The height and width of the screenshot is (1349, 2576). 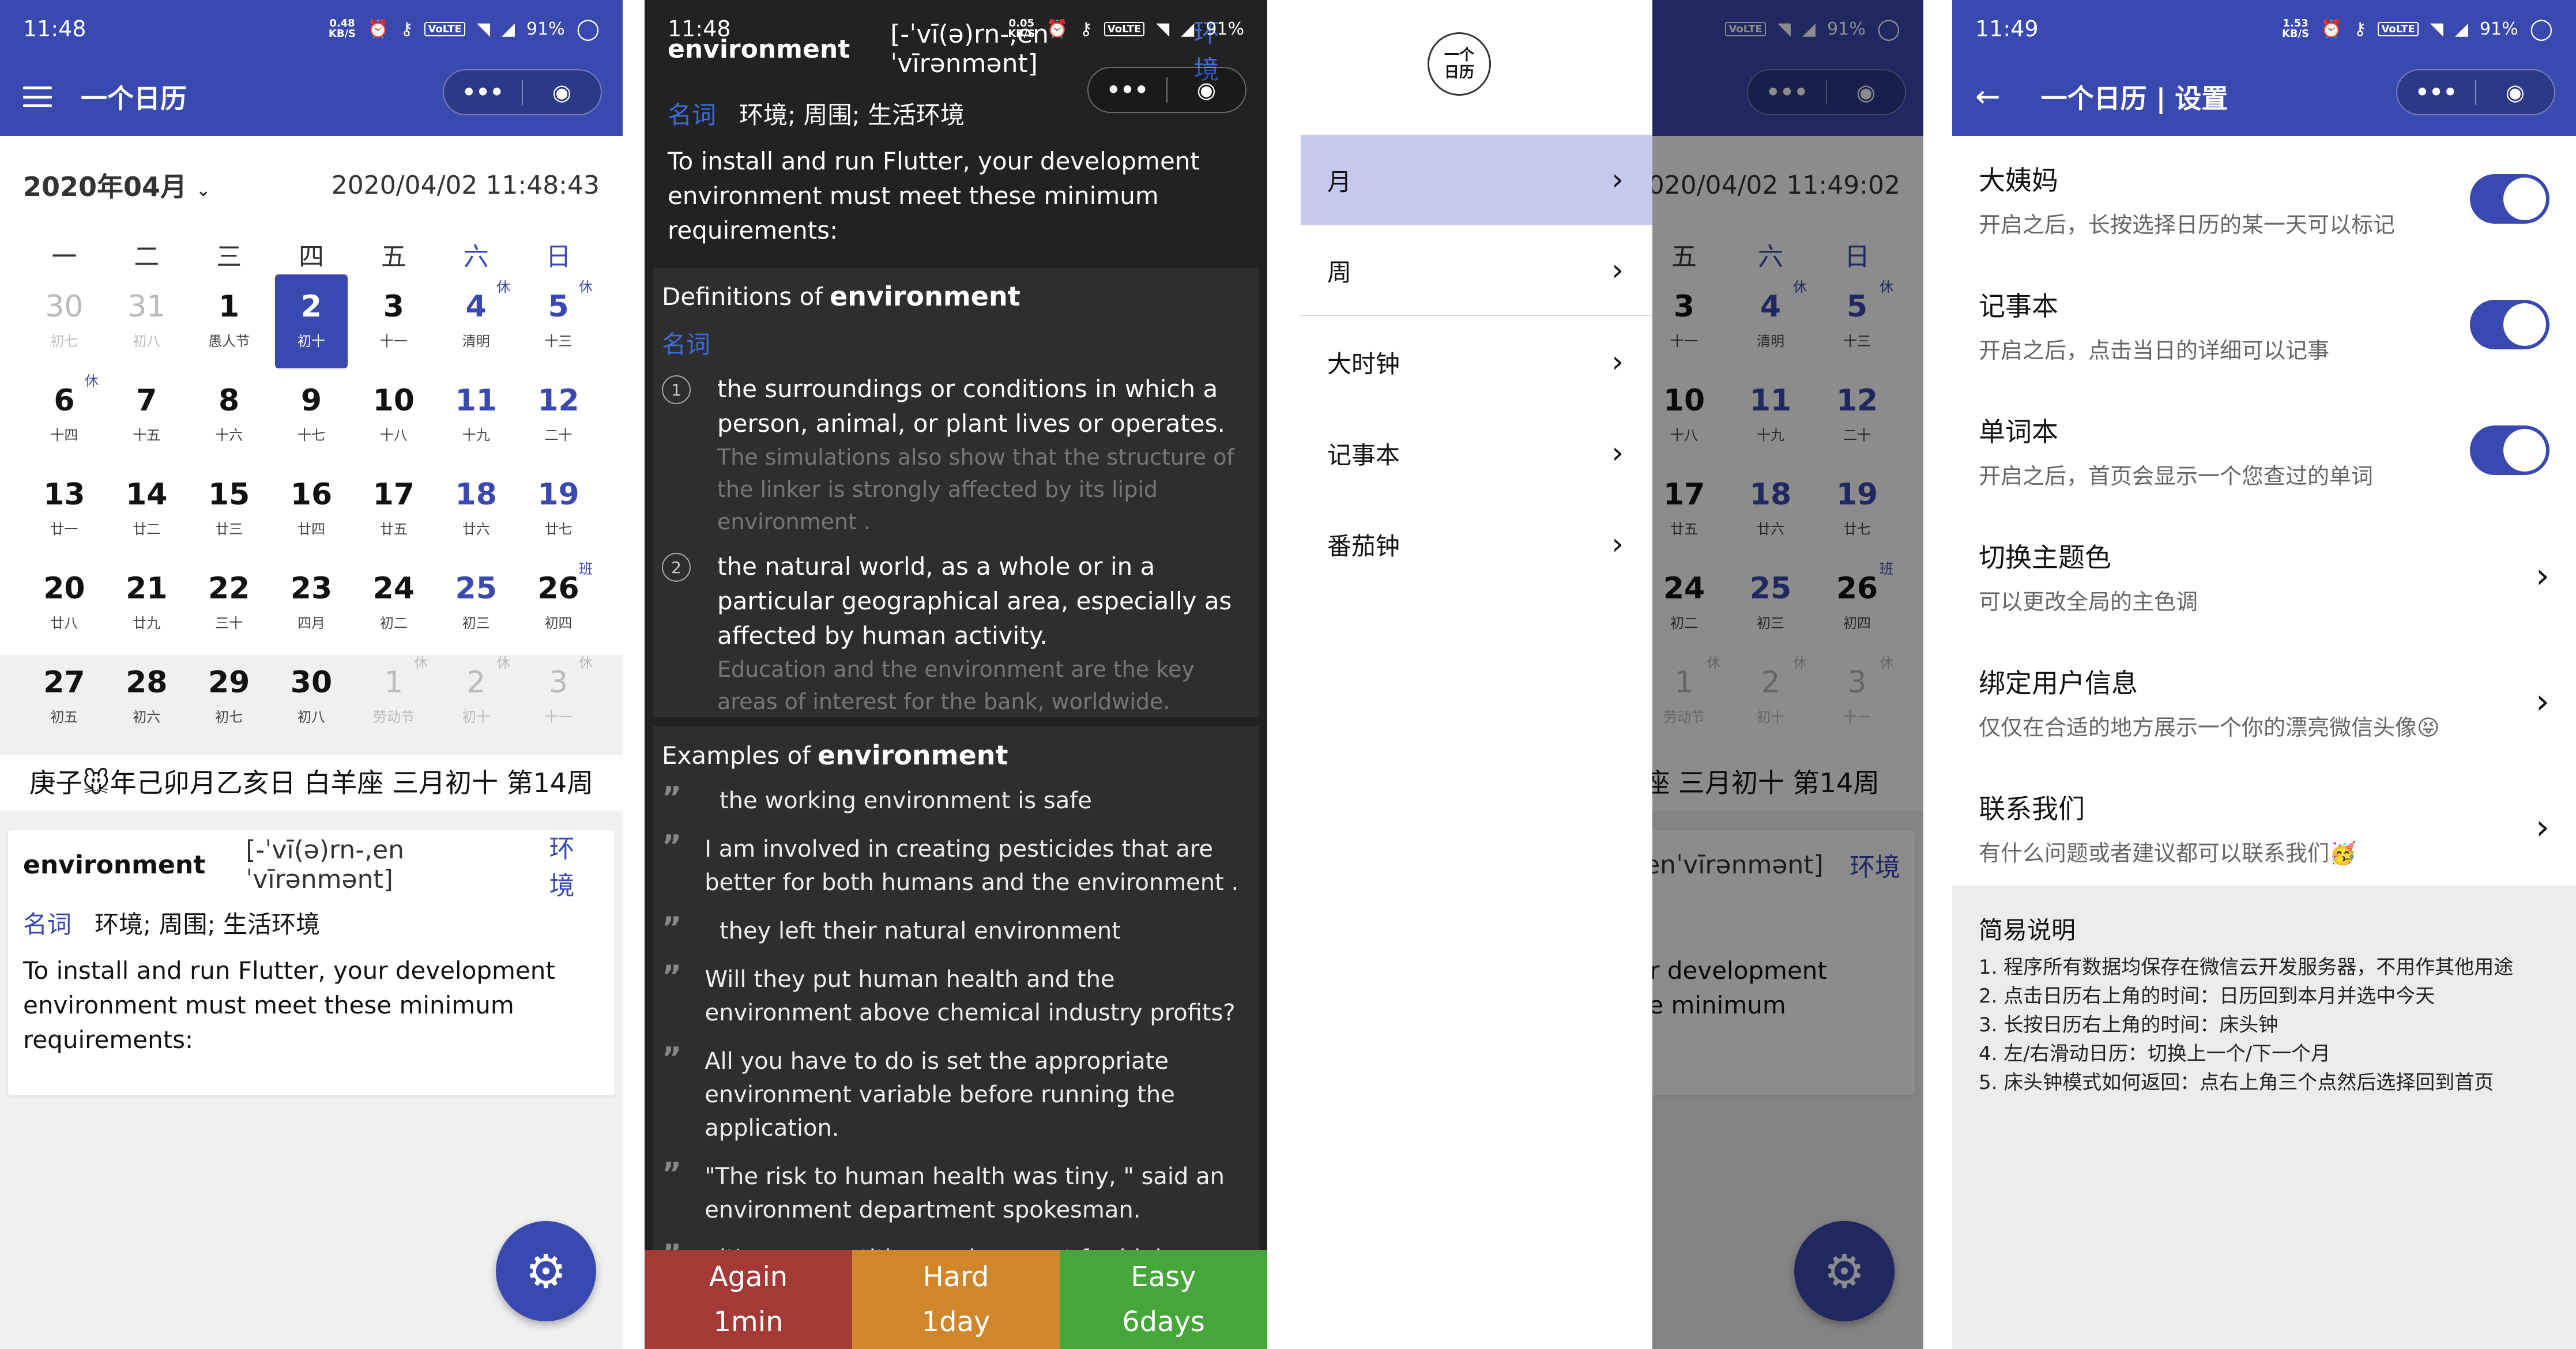 What do you see at coordinates (476, 603) in the screenshot?
I see `day-cell: 25 初三` at bounding box center [476, 603].